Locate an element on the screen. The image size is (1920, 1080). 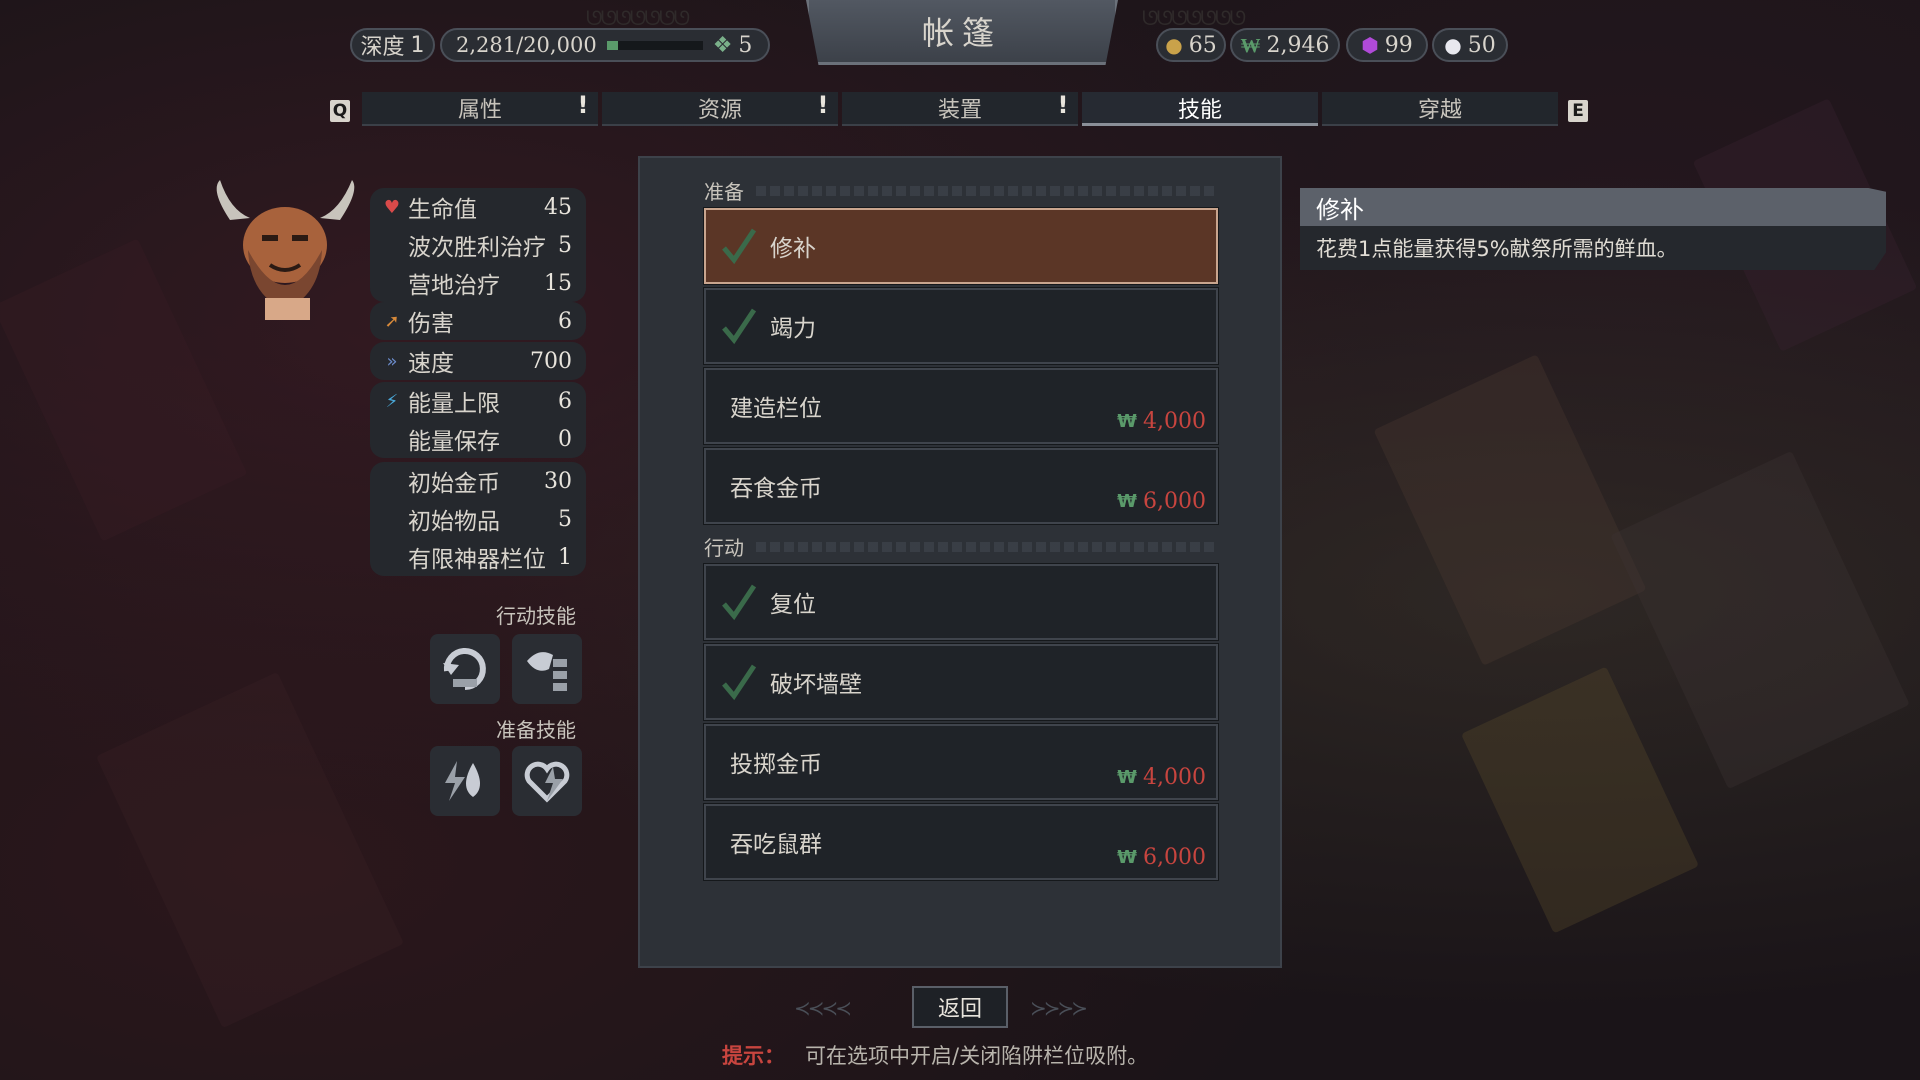
progress-text: 2,281/20,000 is located at coordinates (526, 45).